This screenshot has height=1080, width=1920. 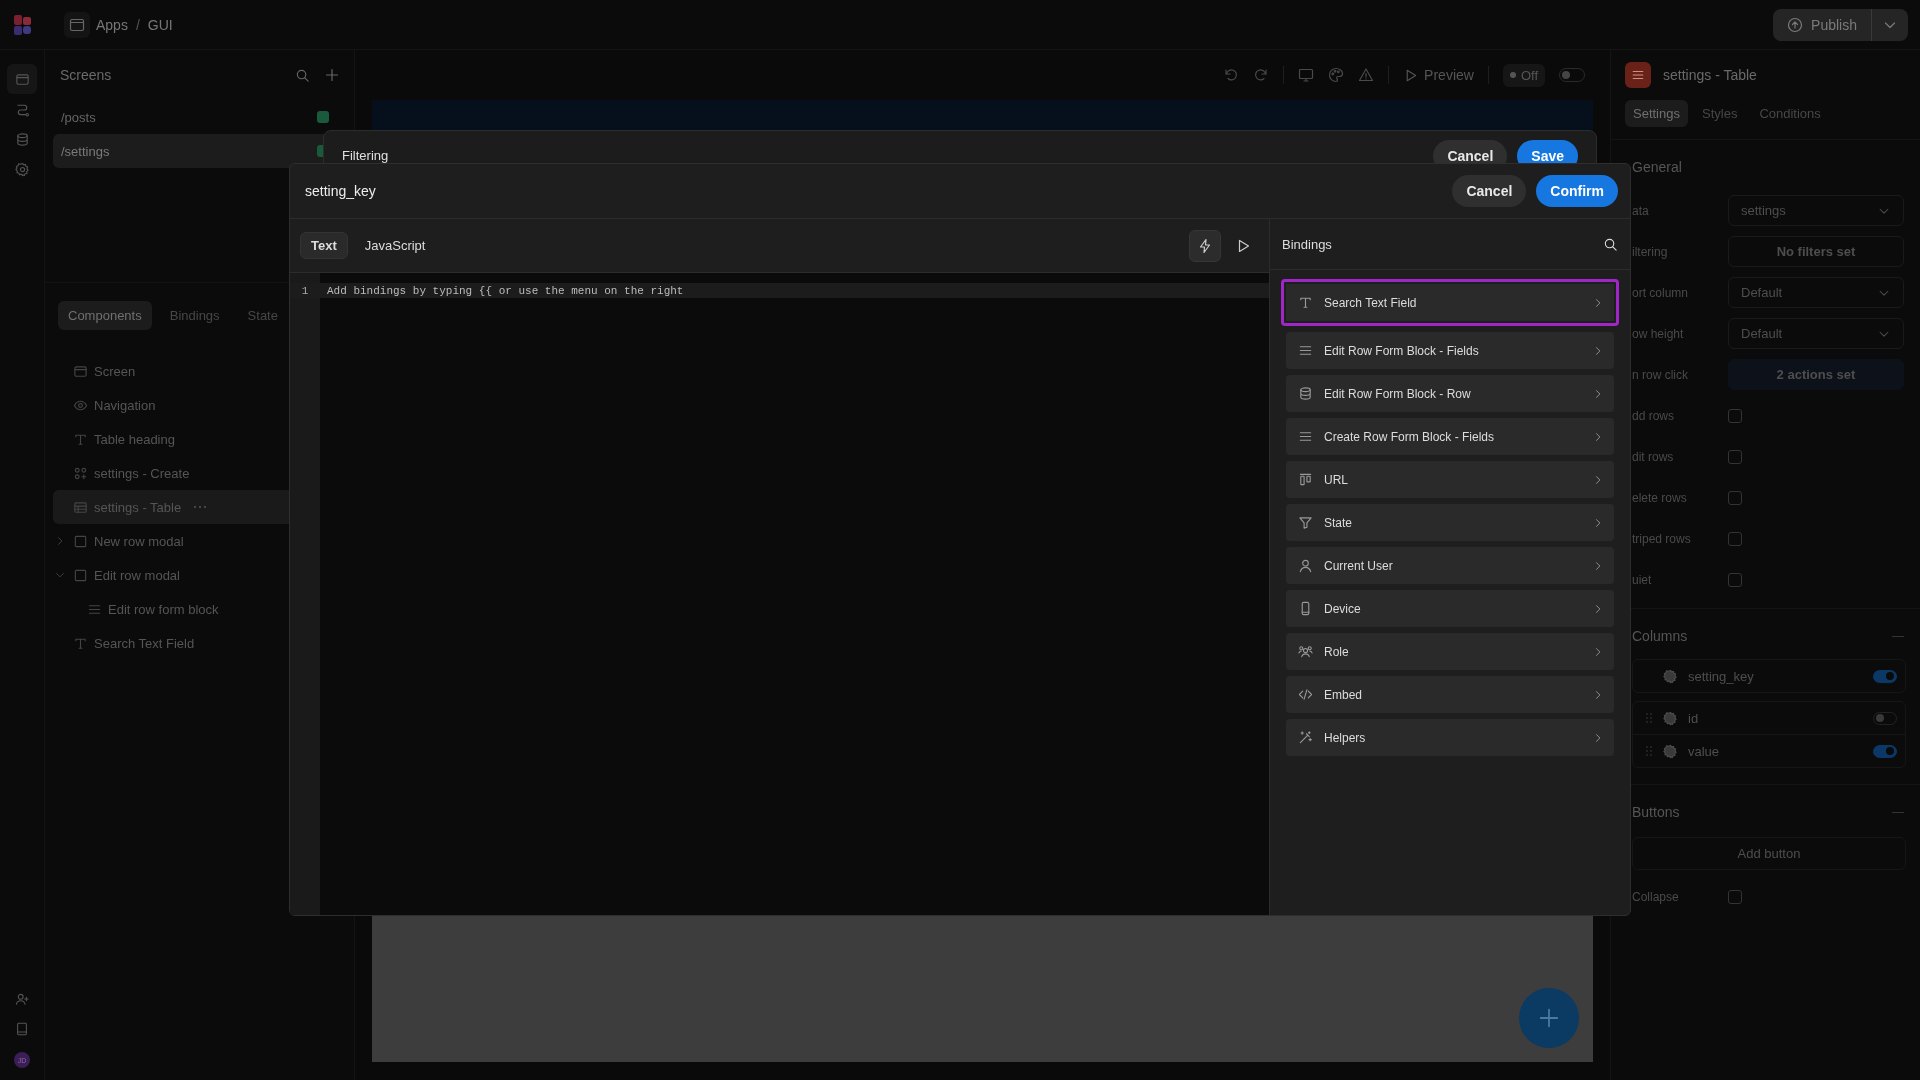 What do you see at coordinates (1710, 75) in the screenshot?
I see `component-title: settings - Table` at bounding box center [1710, 75].